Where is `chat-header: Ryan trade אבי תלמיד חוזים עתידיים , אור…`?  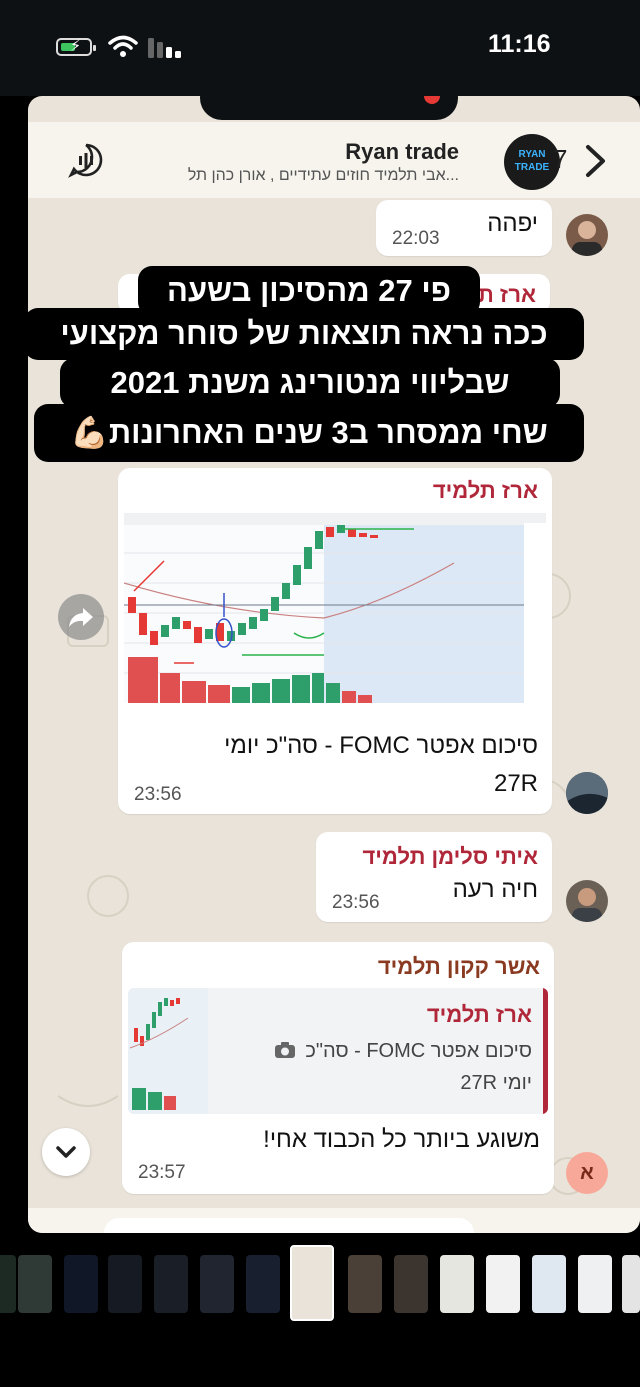 chat-header: Ryan trade אבי תלמיד חוזים עתידיים , אור… is located at coordinates (334, 160).